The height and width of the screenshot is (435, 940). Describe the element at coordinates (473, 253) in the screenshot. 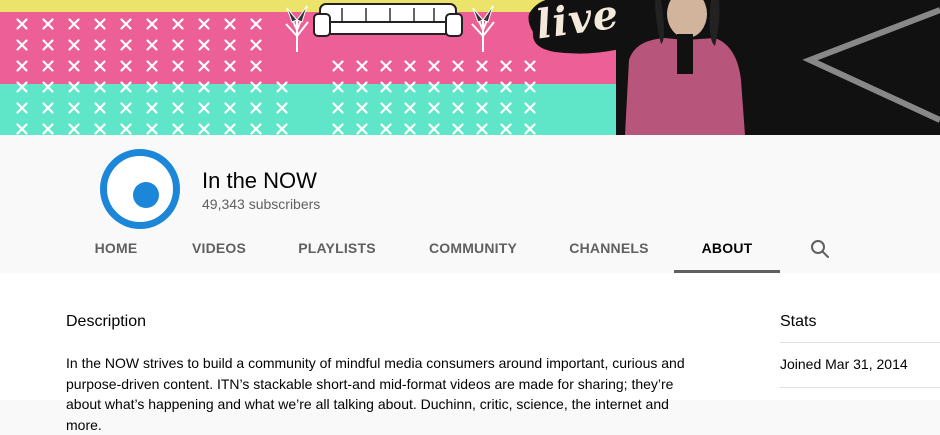

I see `tab-community: COMMUNITY` at that location.